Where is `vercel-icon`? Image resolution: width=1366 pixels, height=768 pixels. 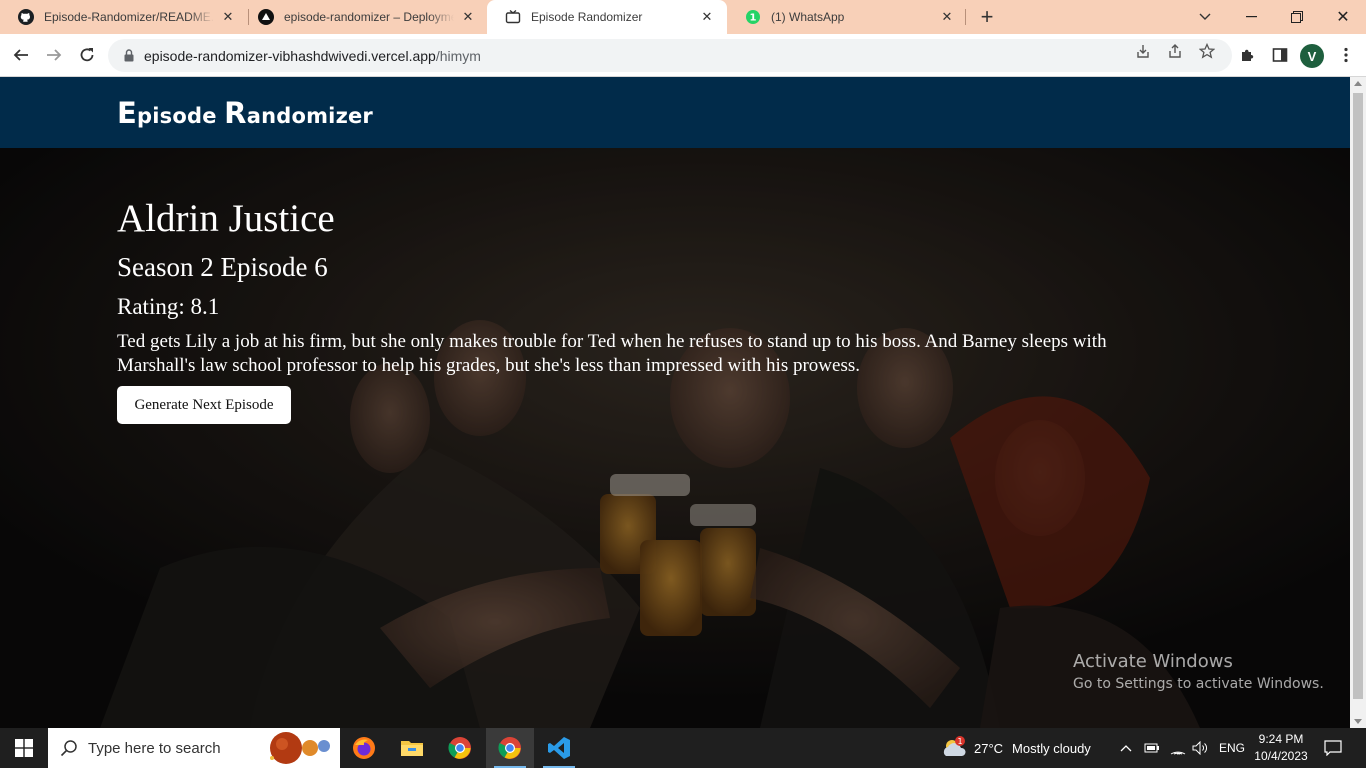
vercel-icon is located at coordinates (266, 17).